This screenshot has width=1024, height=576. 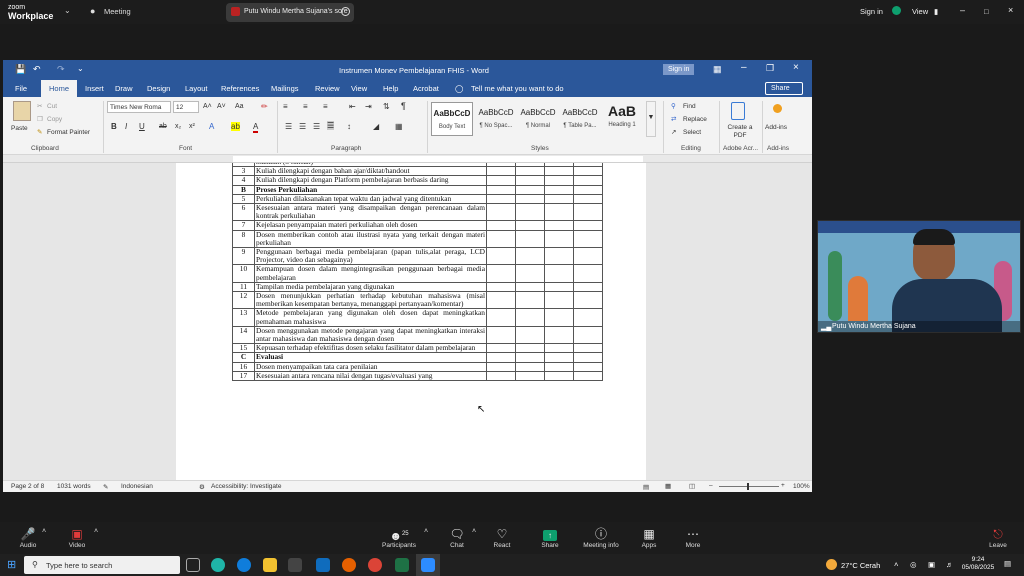 I want to click on bullets-icon: ≡, so click(x=285, y=106).